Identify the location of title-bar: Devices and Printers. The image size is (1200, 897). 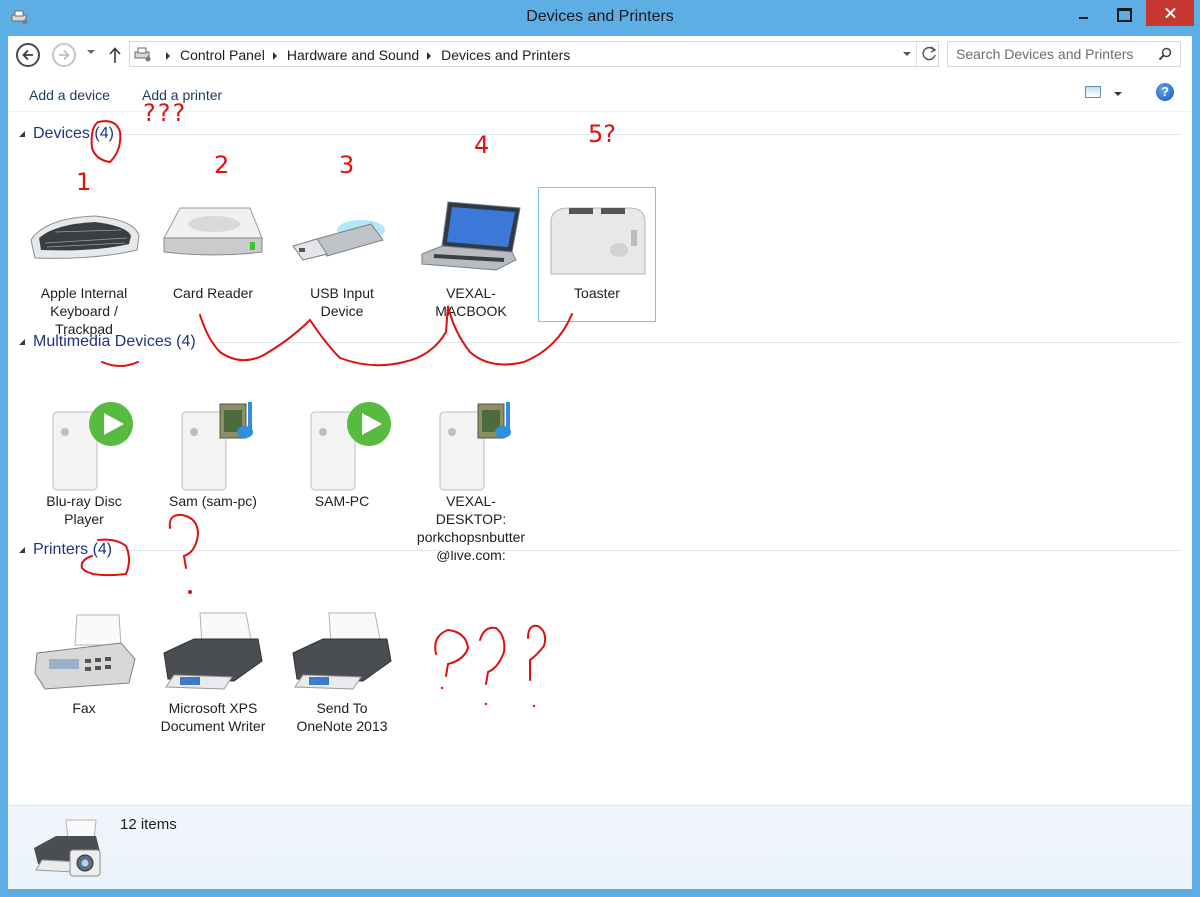
(600, 18).